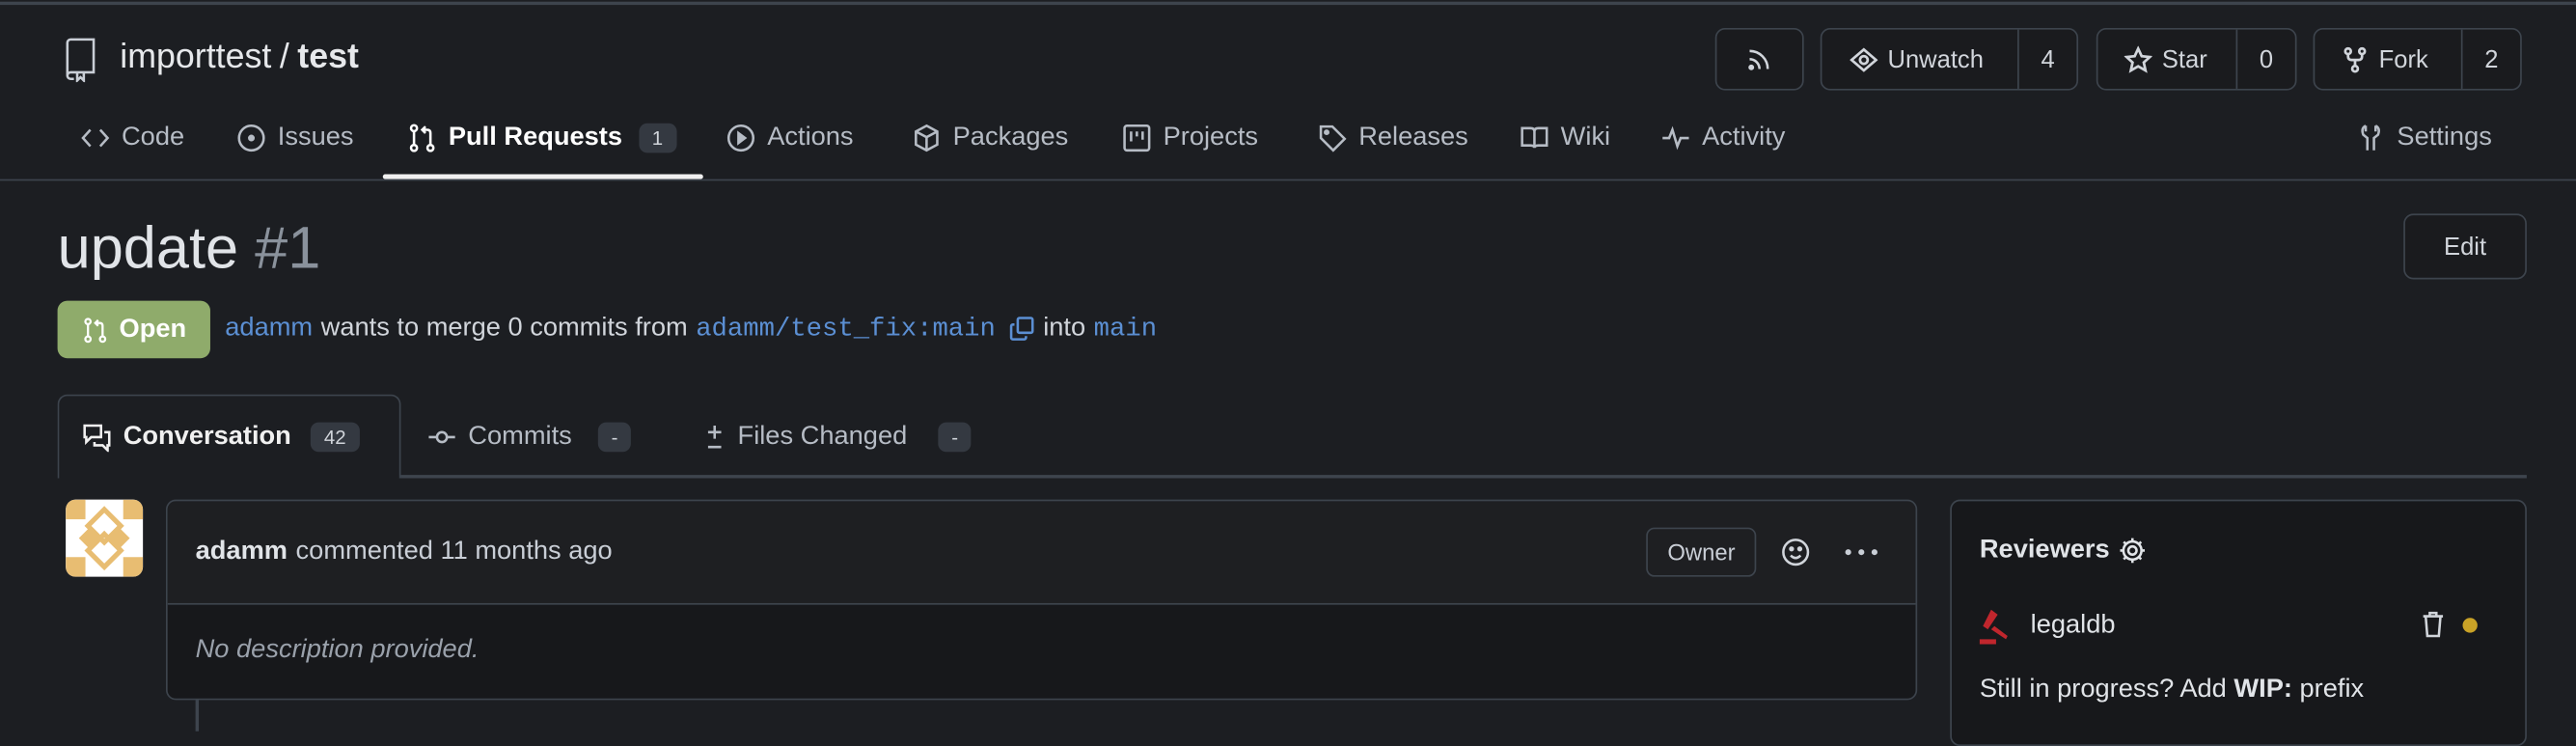  Describe the element at coordinates (520, 436) in the screenshot. I see `tab-commits-label: Commits` at that location.